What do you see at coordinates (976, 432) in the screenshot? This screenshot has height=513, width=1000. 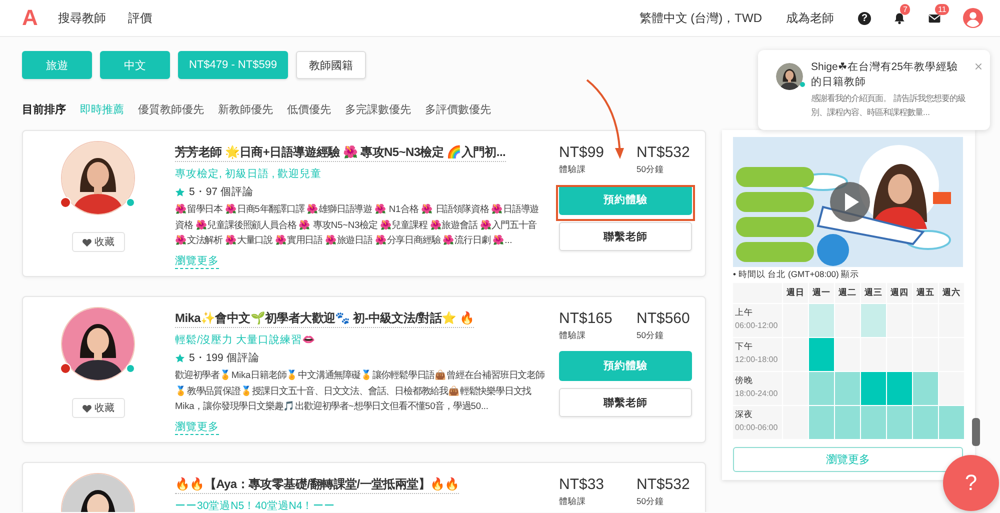 I see `scroll-handle` at bounding box center [976, 432].